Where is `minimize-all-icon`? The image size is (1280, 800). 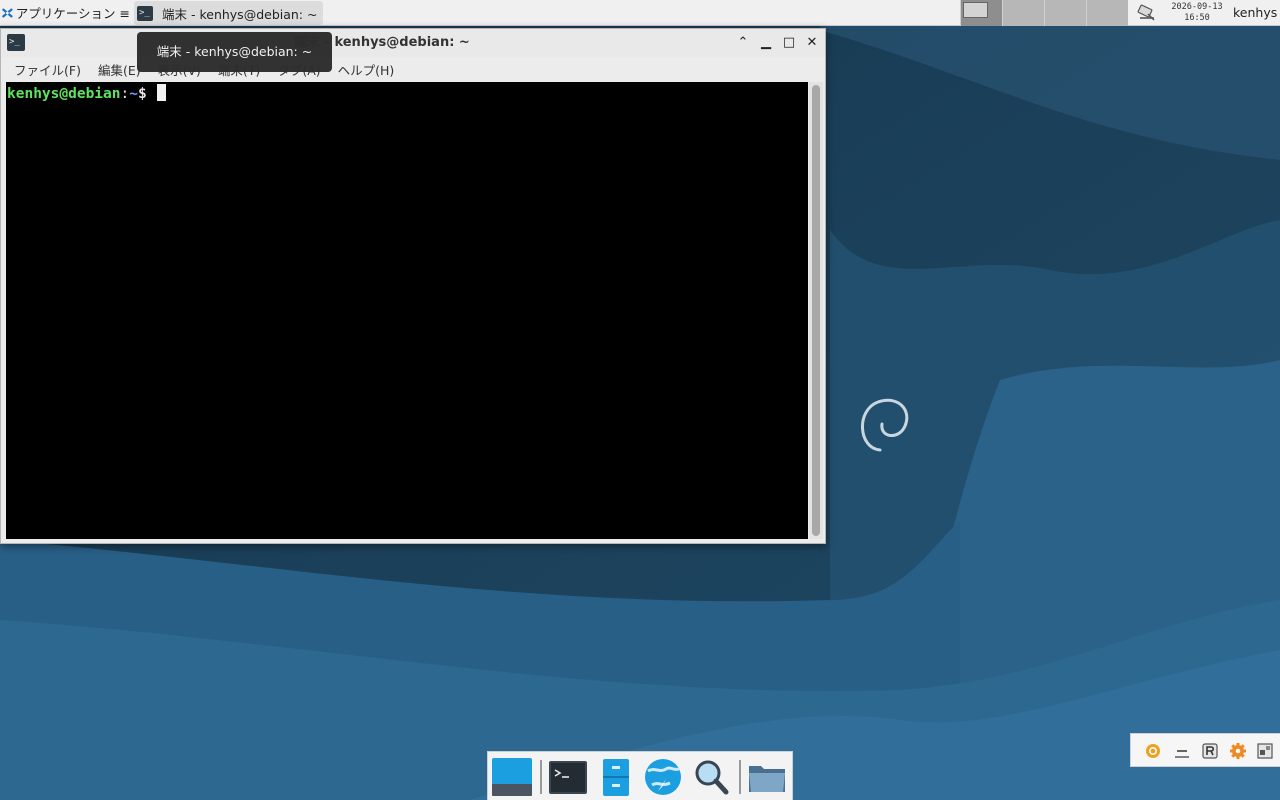
minimize-all-icon is located at coordinates (1182, 751).